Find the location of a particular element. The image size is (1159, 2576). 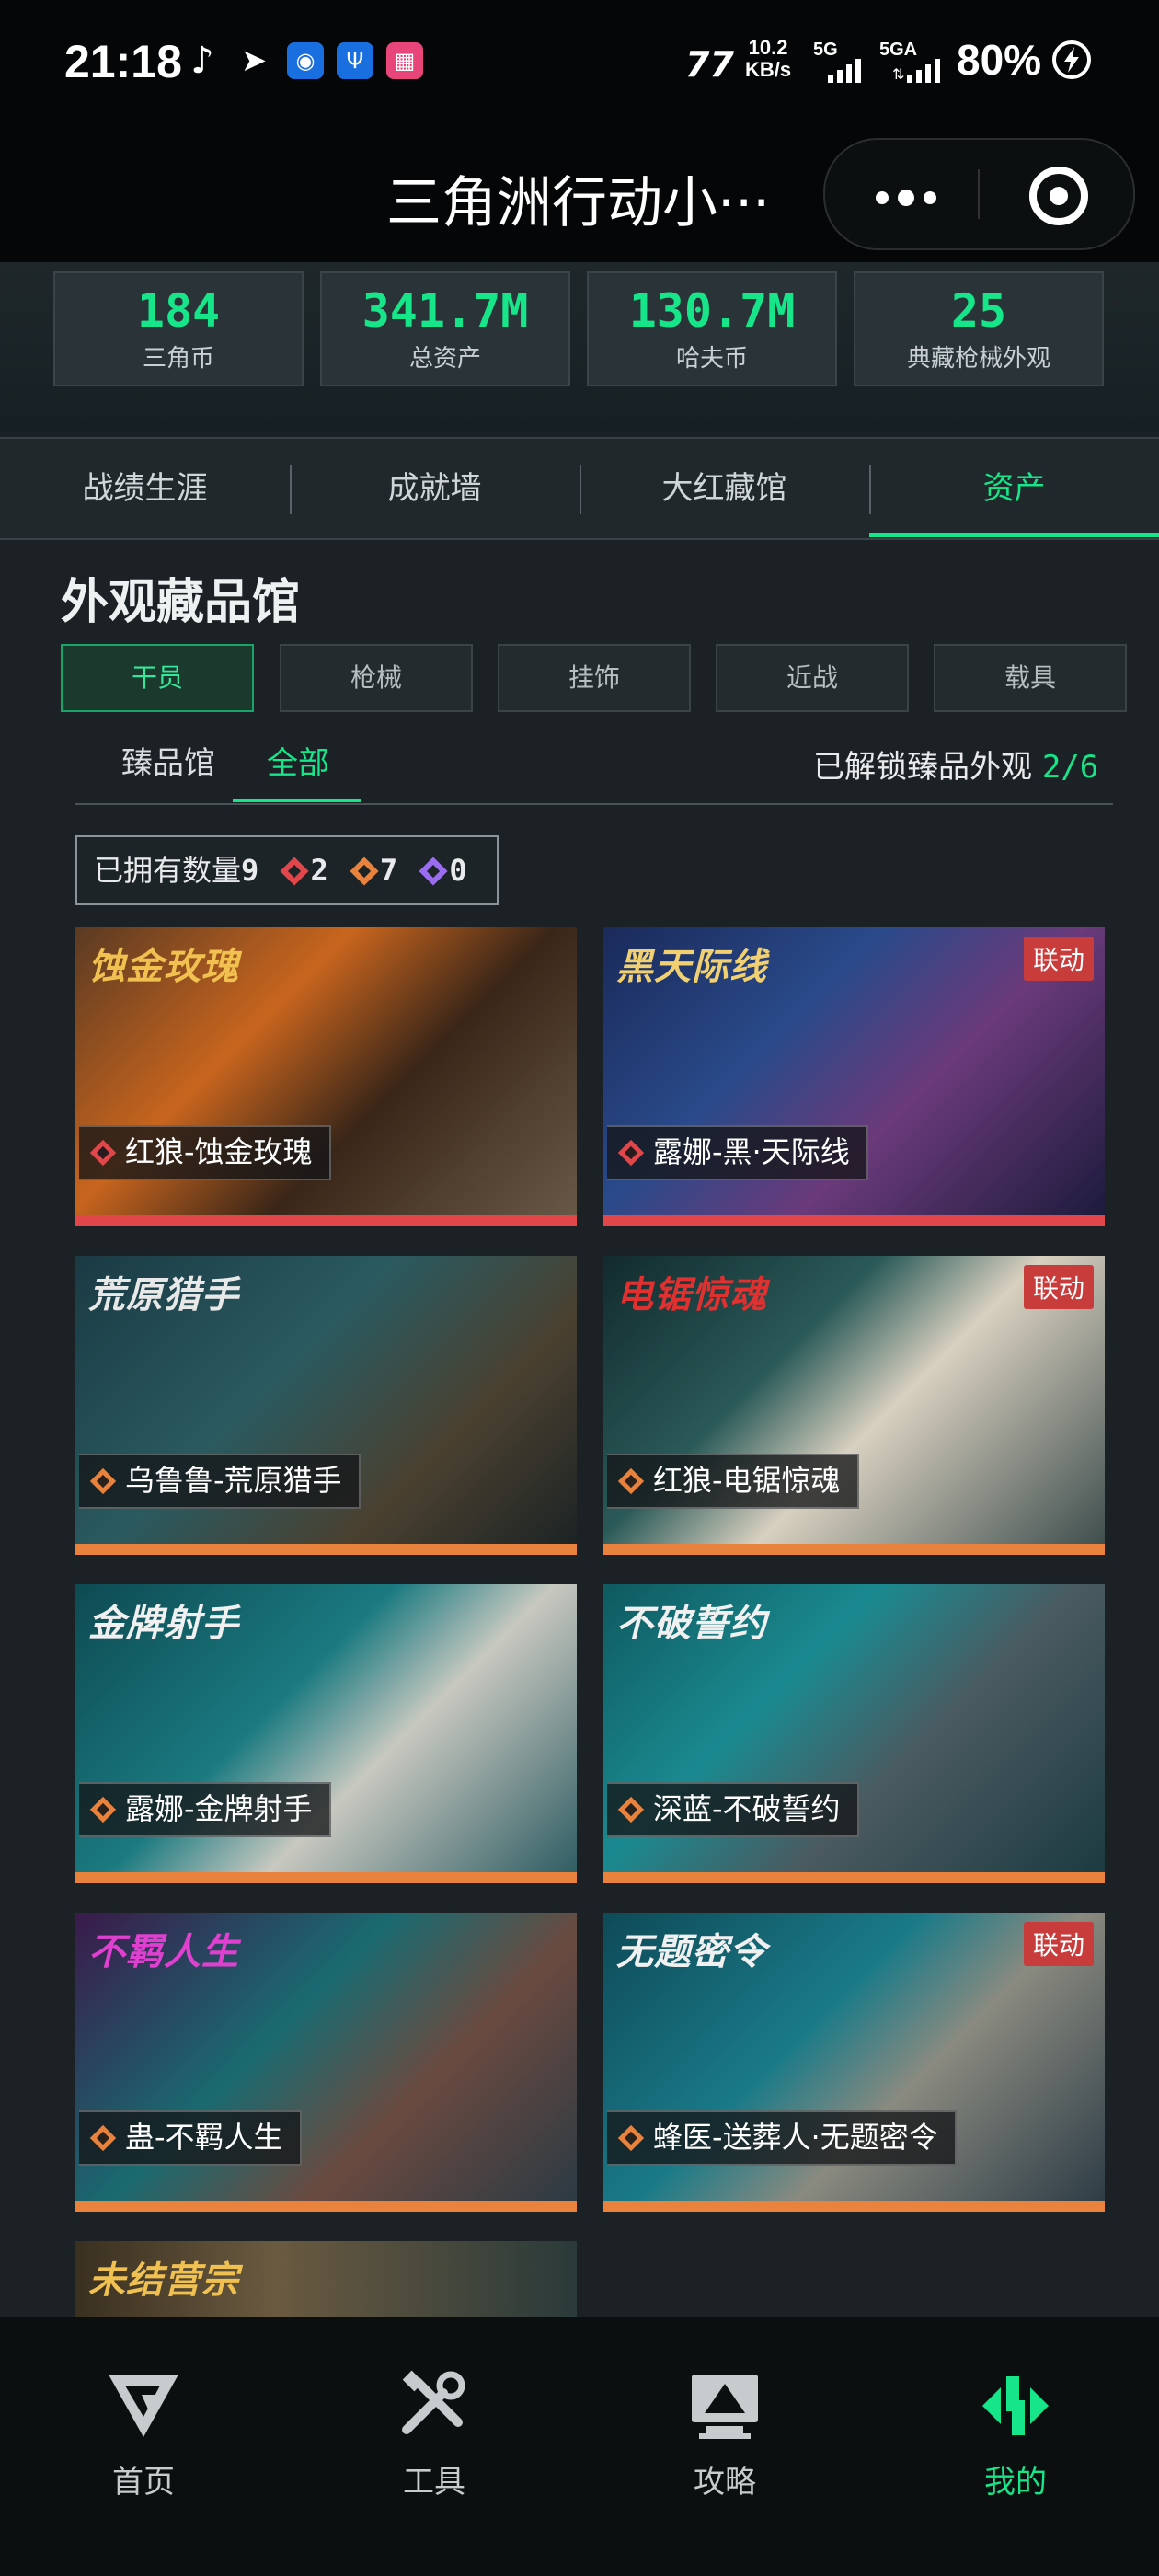

tab-tools: 工具 is located at coordinates (434, 2432).